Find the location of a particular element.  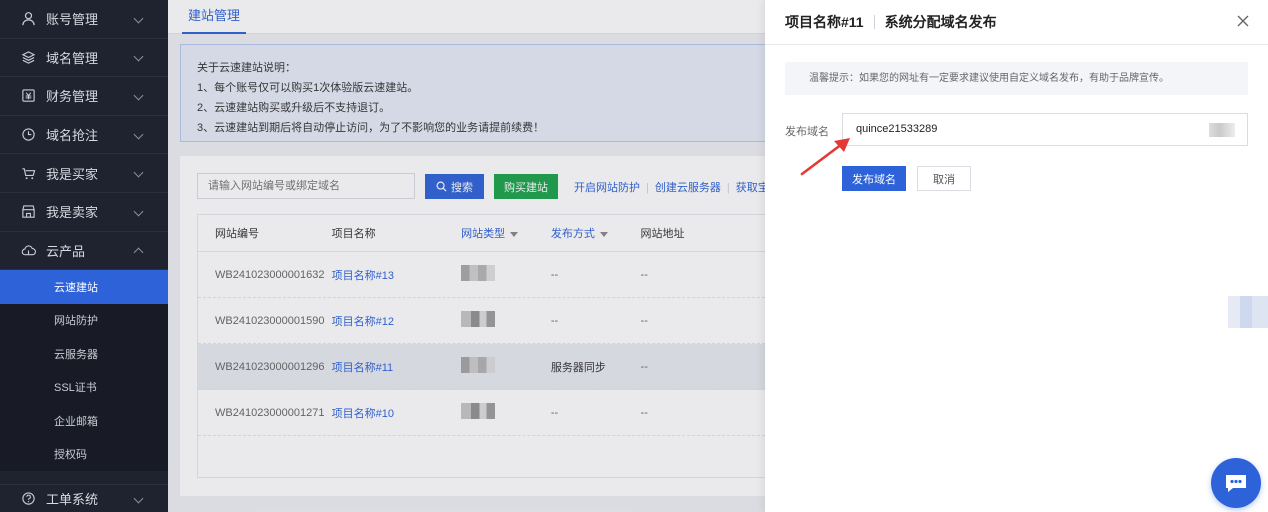

sidebar-subitem-cloud-server: 云服务器 is located at coordinates (84, 354).